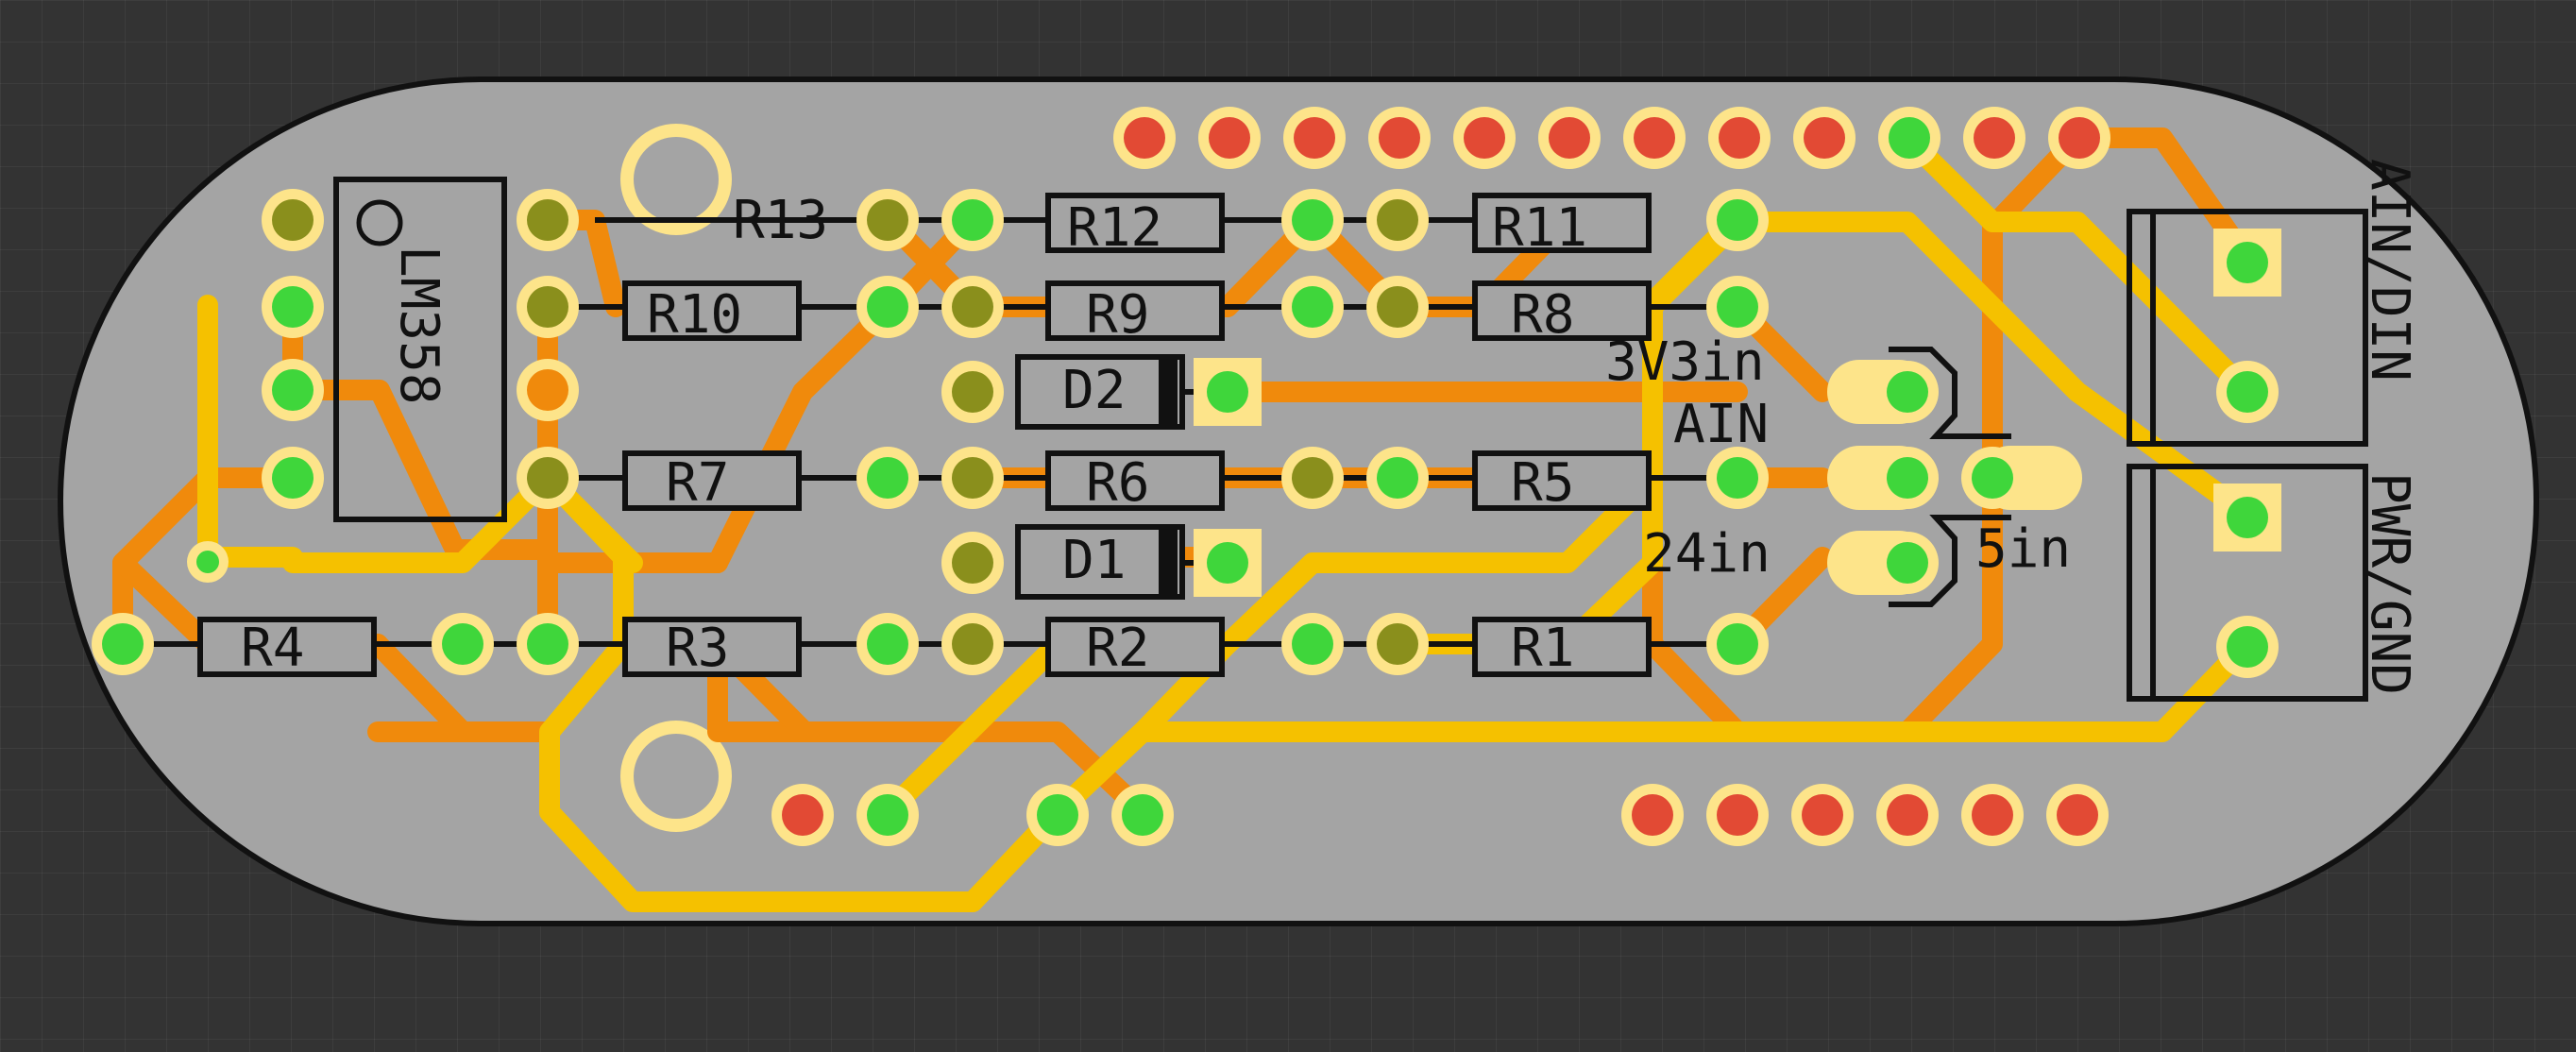 Image resolution: width=2576 pixels, height=1052 pixels. Describe the element at coordinates (694, 315) in the screenshot. I see `label-r10: R10` at that location.